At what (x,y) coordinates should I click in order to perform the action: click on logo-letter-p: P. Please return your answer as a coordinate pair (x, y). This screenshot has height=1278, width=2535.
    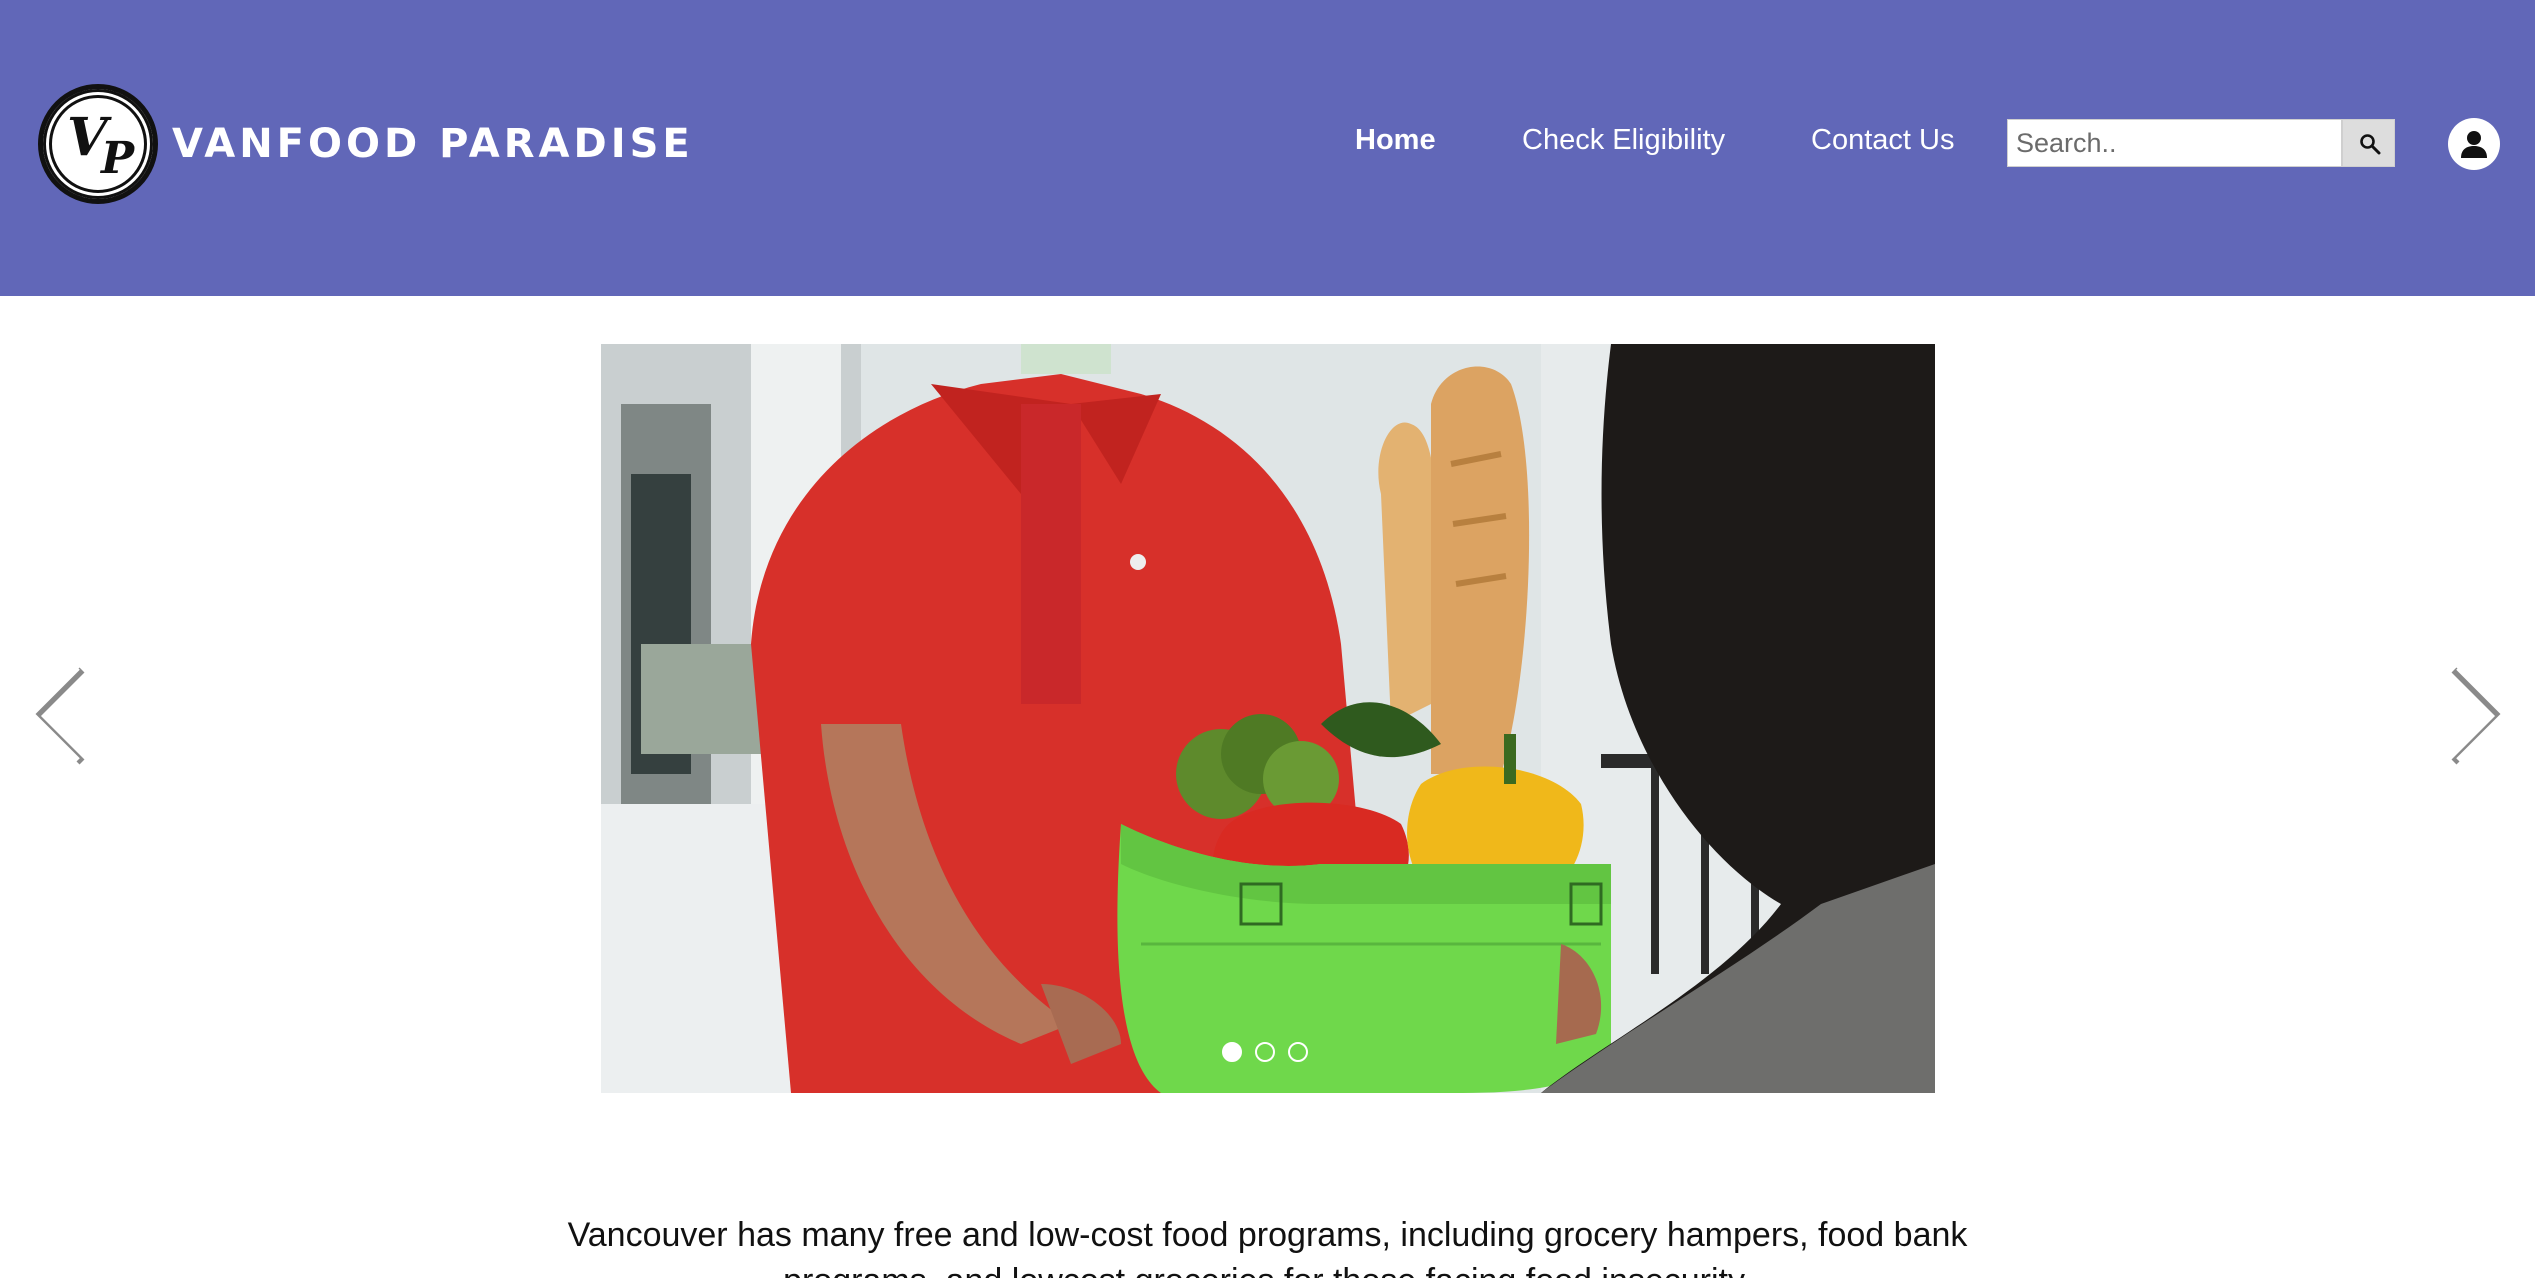
    Looking at the image, I should click on (118, 158).